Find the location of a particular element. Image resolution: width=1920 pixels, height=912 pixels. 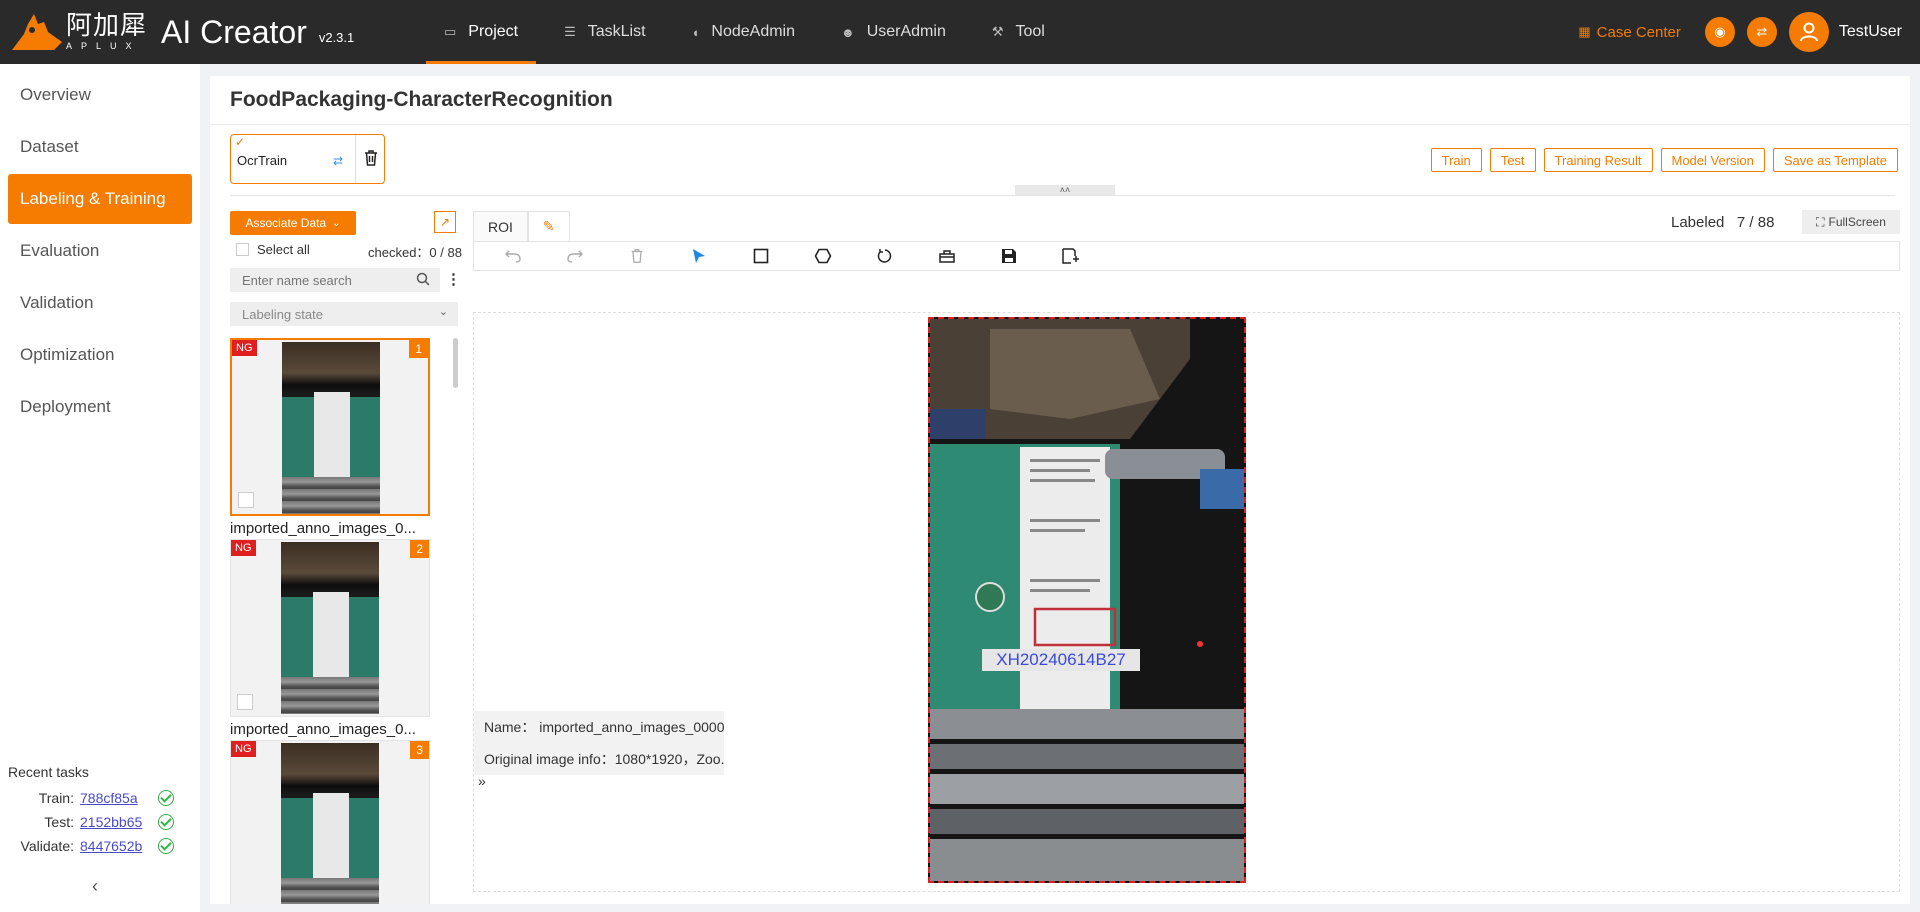

test-button: Test is located at coordinates (1512, 160).